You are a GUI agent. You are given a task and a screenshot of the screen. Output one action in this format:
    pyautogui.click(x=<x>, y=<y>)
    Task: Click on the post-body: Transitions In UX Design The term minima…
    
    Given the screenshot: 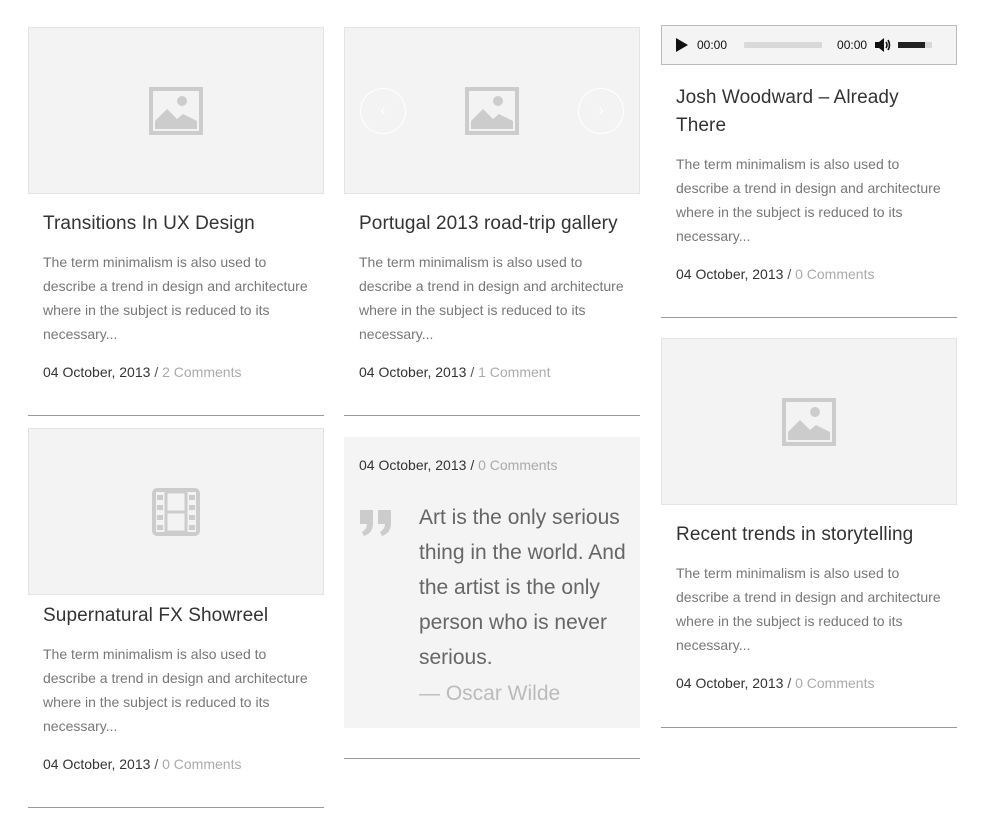 What is the action you would take?
    pyautogui.click(x=176, y=296)
    